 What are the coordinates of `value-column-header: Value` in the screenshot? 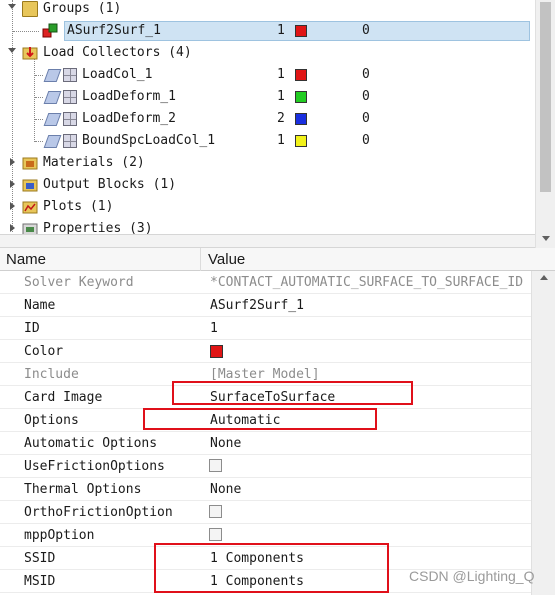 It's located at (226, 259).